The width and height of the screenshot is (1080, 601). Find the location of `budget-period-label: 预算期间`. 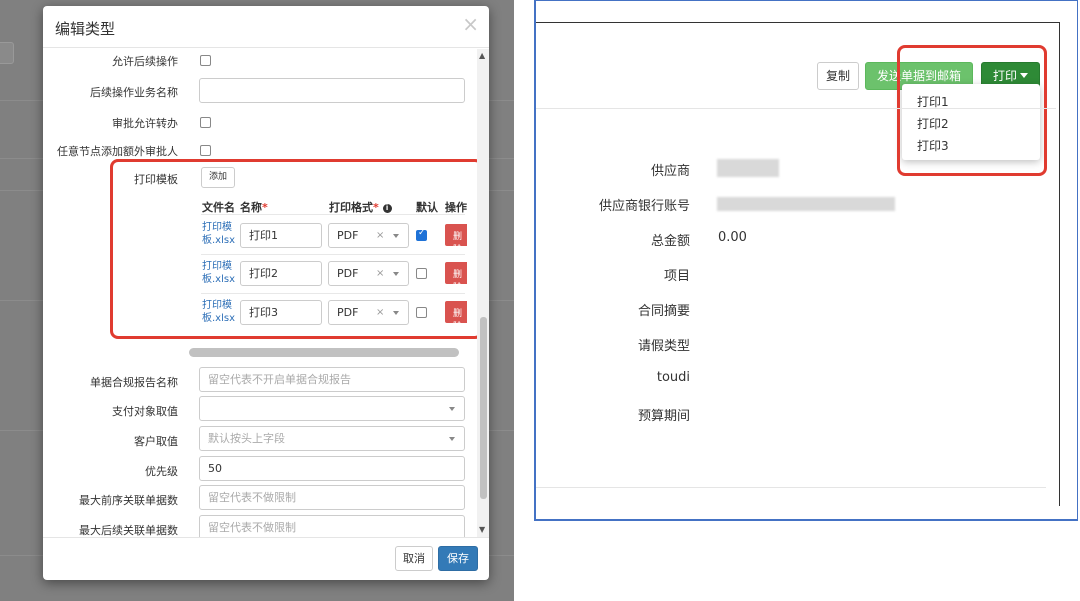

budget-period-label: 预算期间 is located at coordinates (663, 416).